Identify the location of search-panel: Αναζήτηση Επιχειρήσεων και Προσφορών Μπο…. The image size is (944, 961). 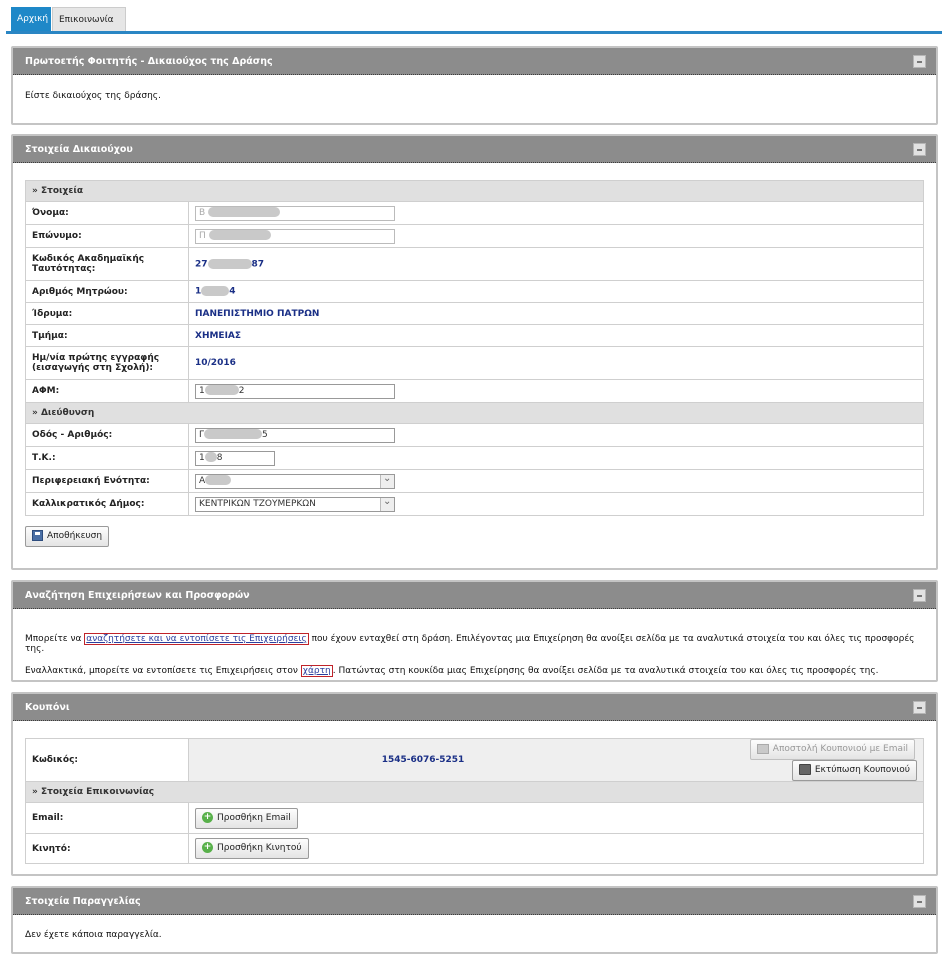
(474, 631).